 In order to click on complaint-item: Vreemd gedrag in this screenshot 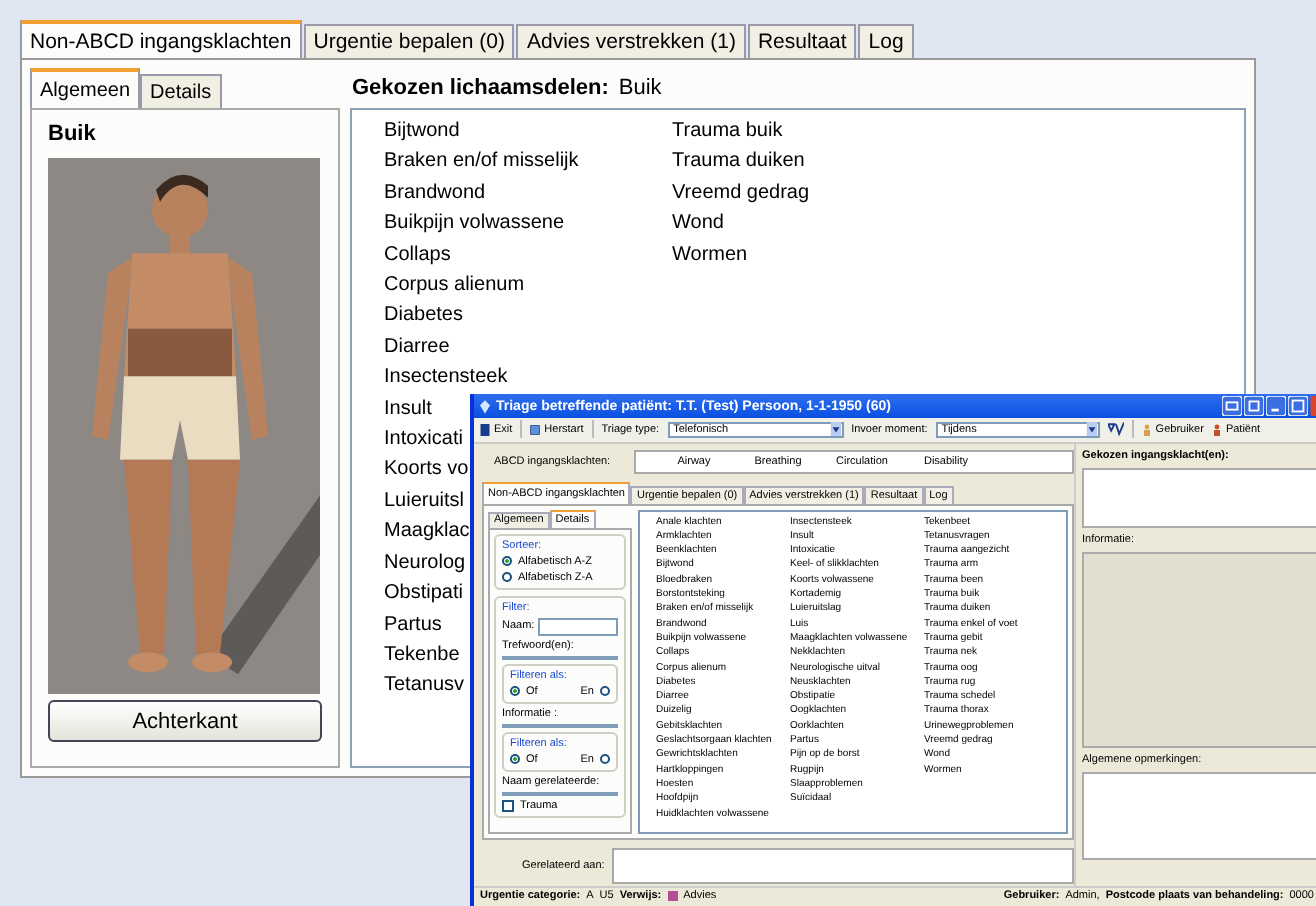, I will do `click(741, 193)`.